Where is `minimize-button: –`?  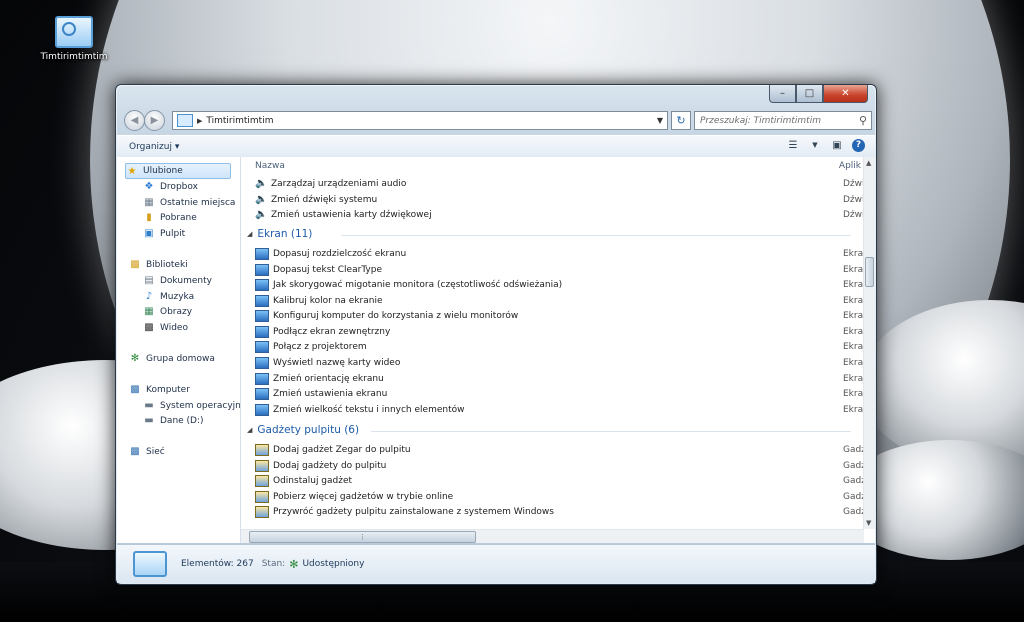
minimize-button: – is located at coordinates (782, 94).